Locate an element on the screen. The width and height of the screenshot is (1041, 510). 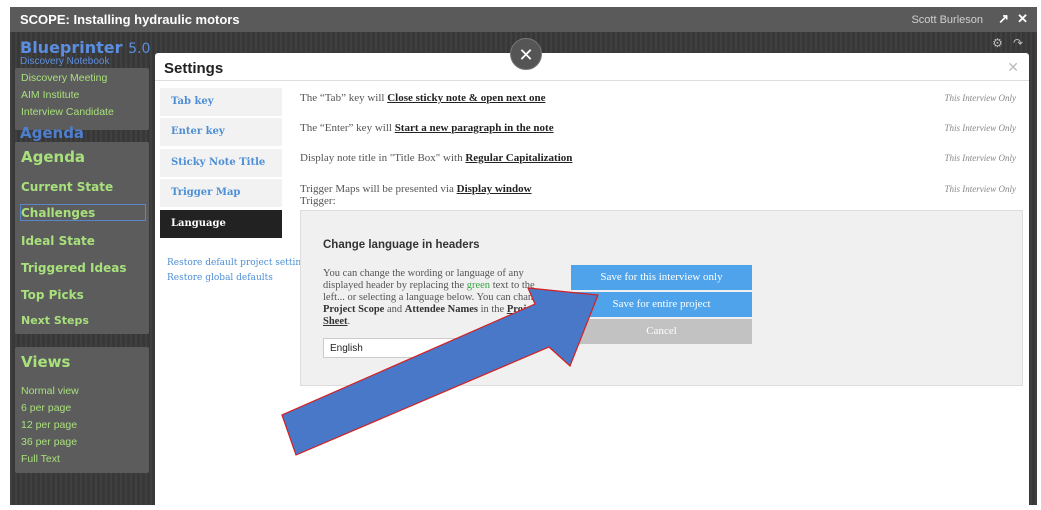
cancel-button: Cancel is located at coordinates (661, 331).